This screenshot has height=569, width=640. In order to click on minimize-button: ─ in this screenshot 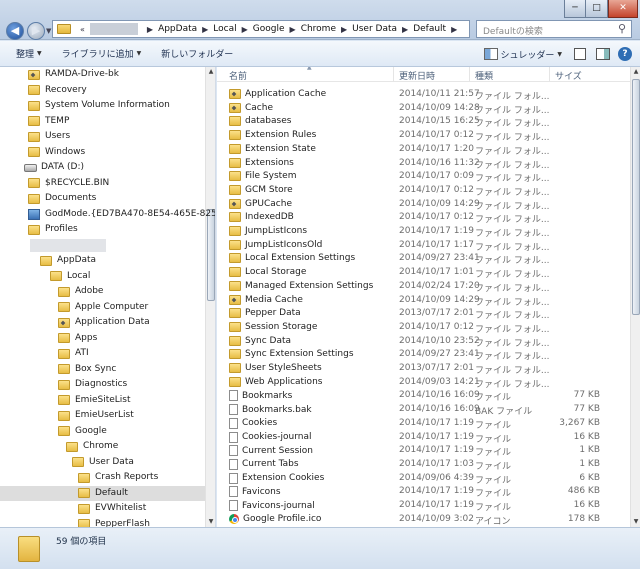, I will do `click(575, 9)`.